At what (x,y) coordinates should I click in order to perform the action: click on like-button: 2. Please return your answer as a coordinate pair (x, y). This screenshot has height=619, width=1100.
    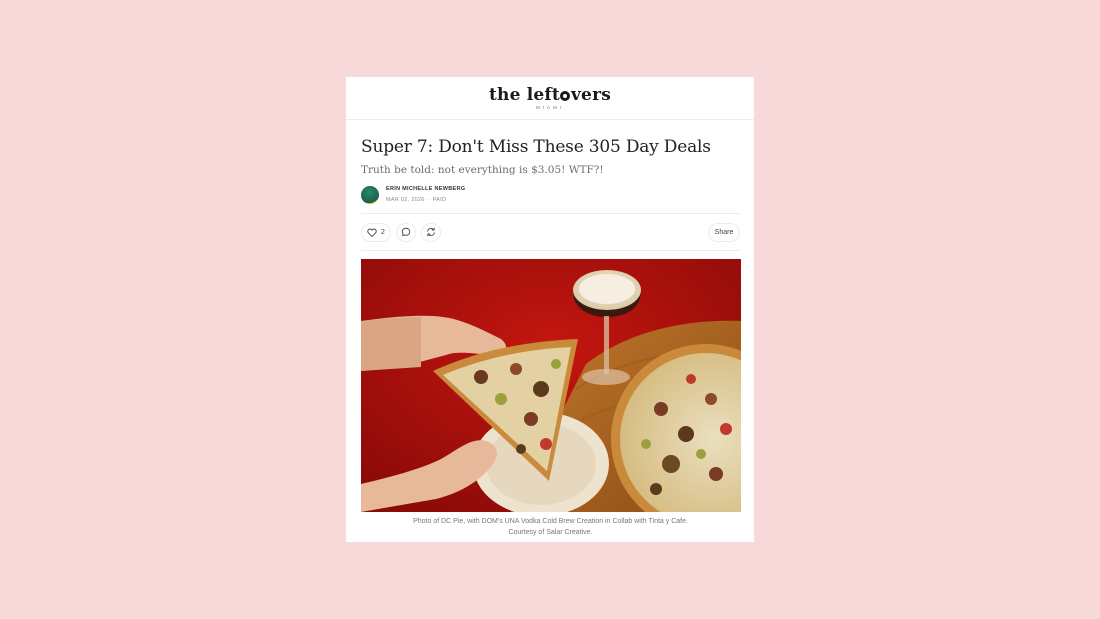
    Looking at the image, I should click on (376, 232).